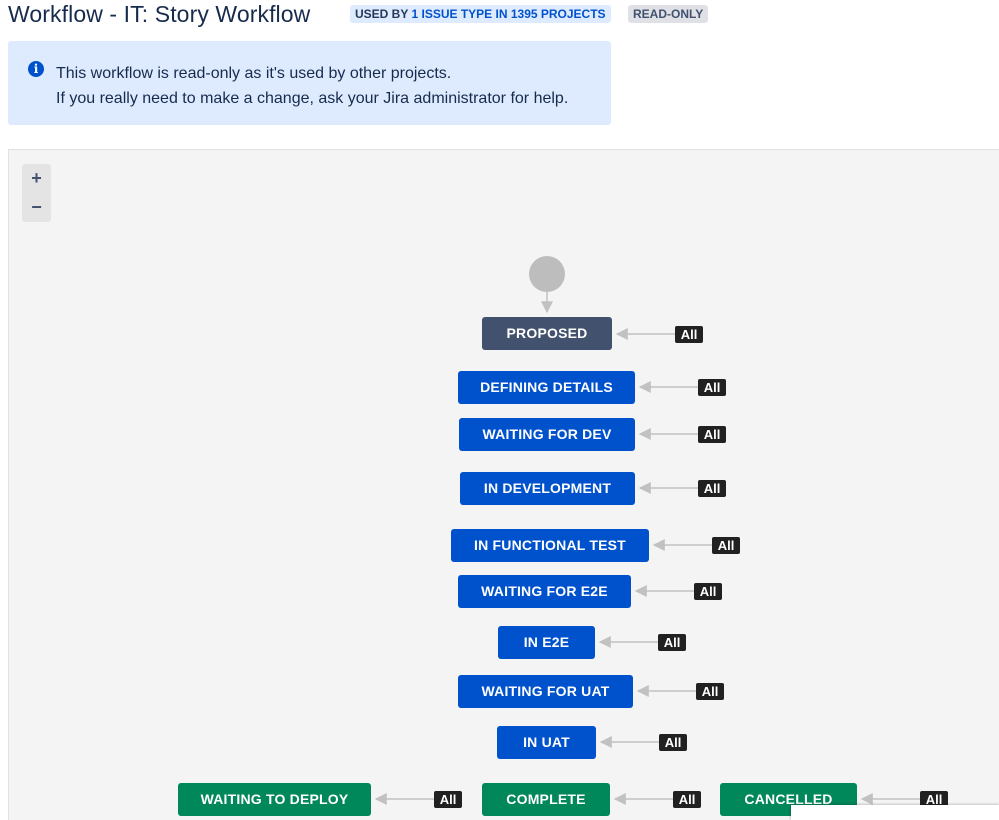 The image size is (999, 820). What do you see at coordinates (546, 387) in the screenshot?
I see `status-defining-details: DEFINING DETAILS` at bounding box center [546, 387].